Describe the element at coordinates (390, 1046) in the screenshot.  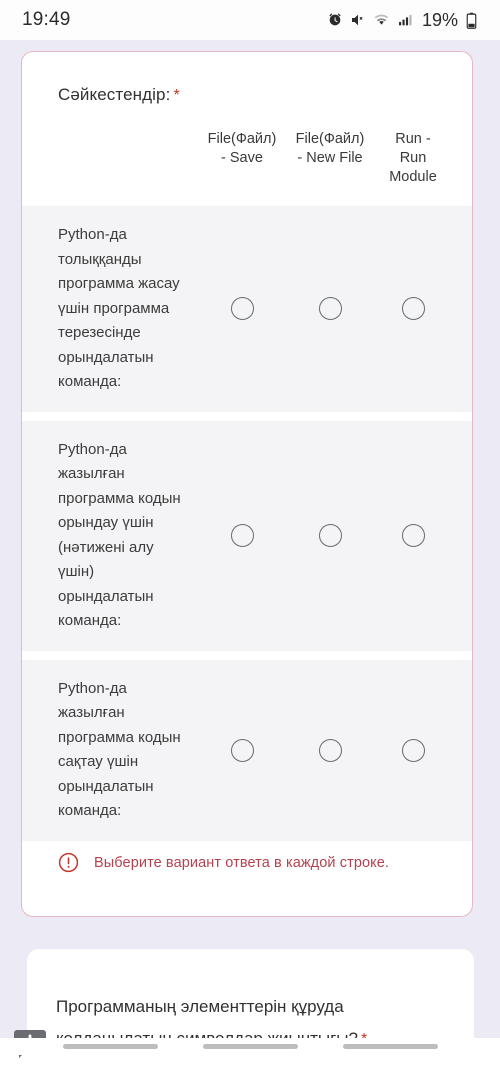
I see `nav-back-button` at that location.